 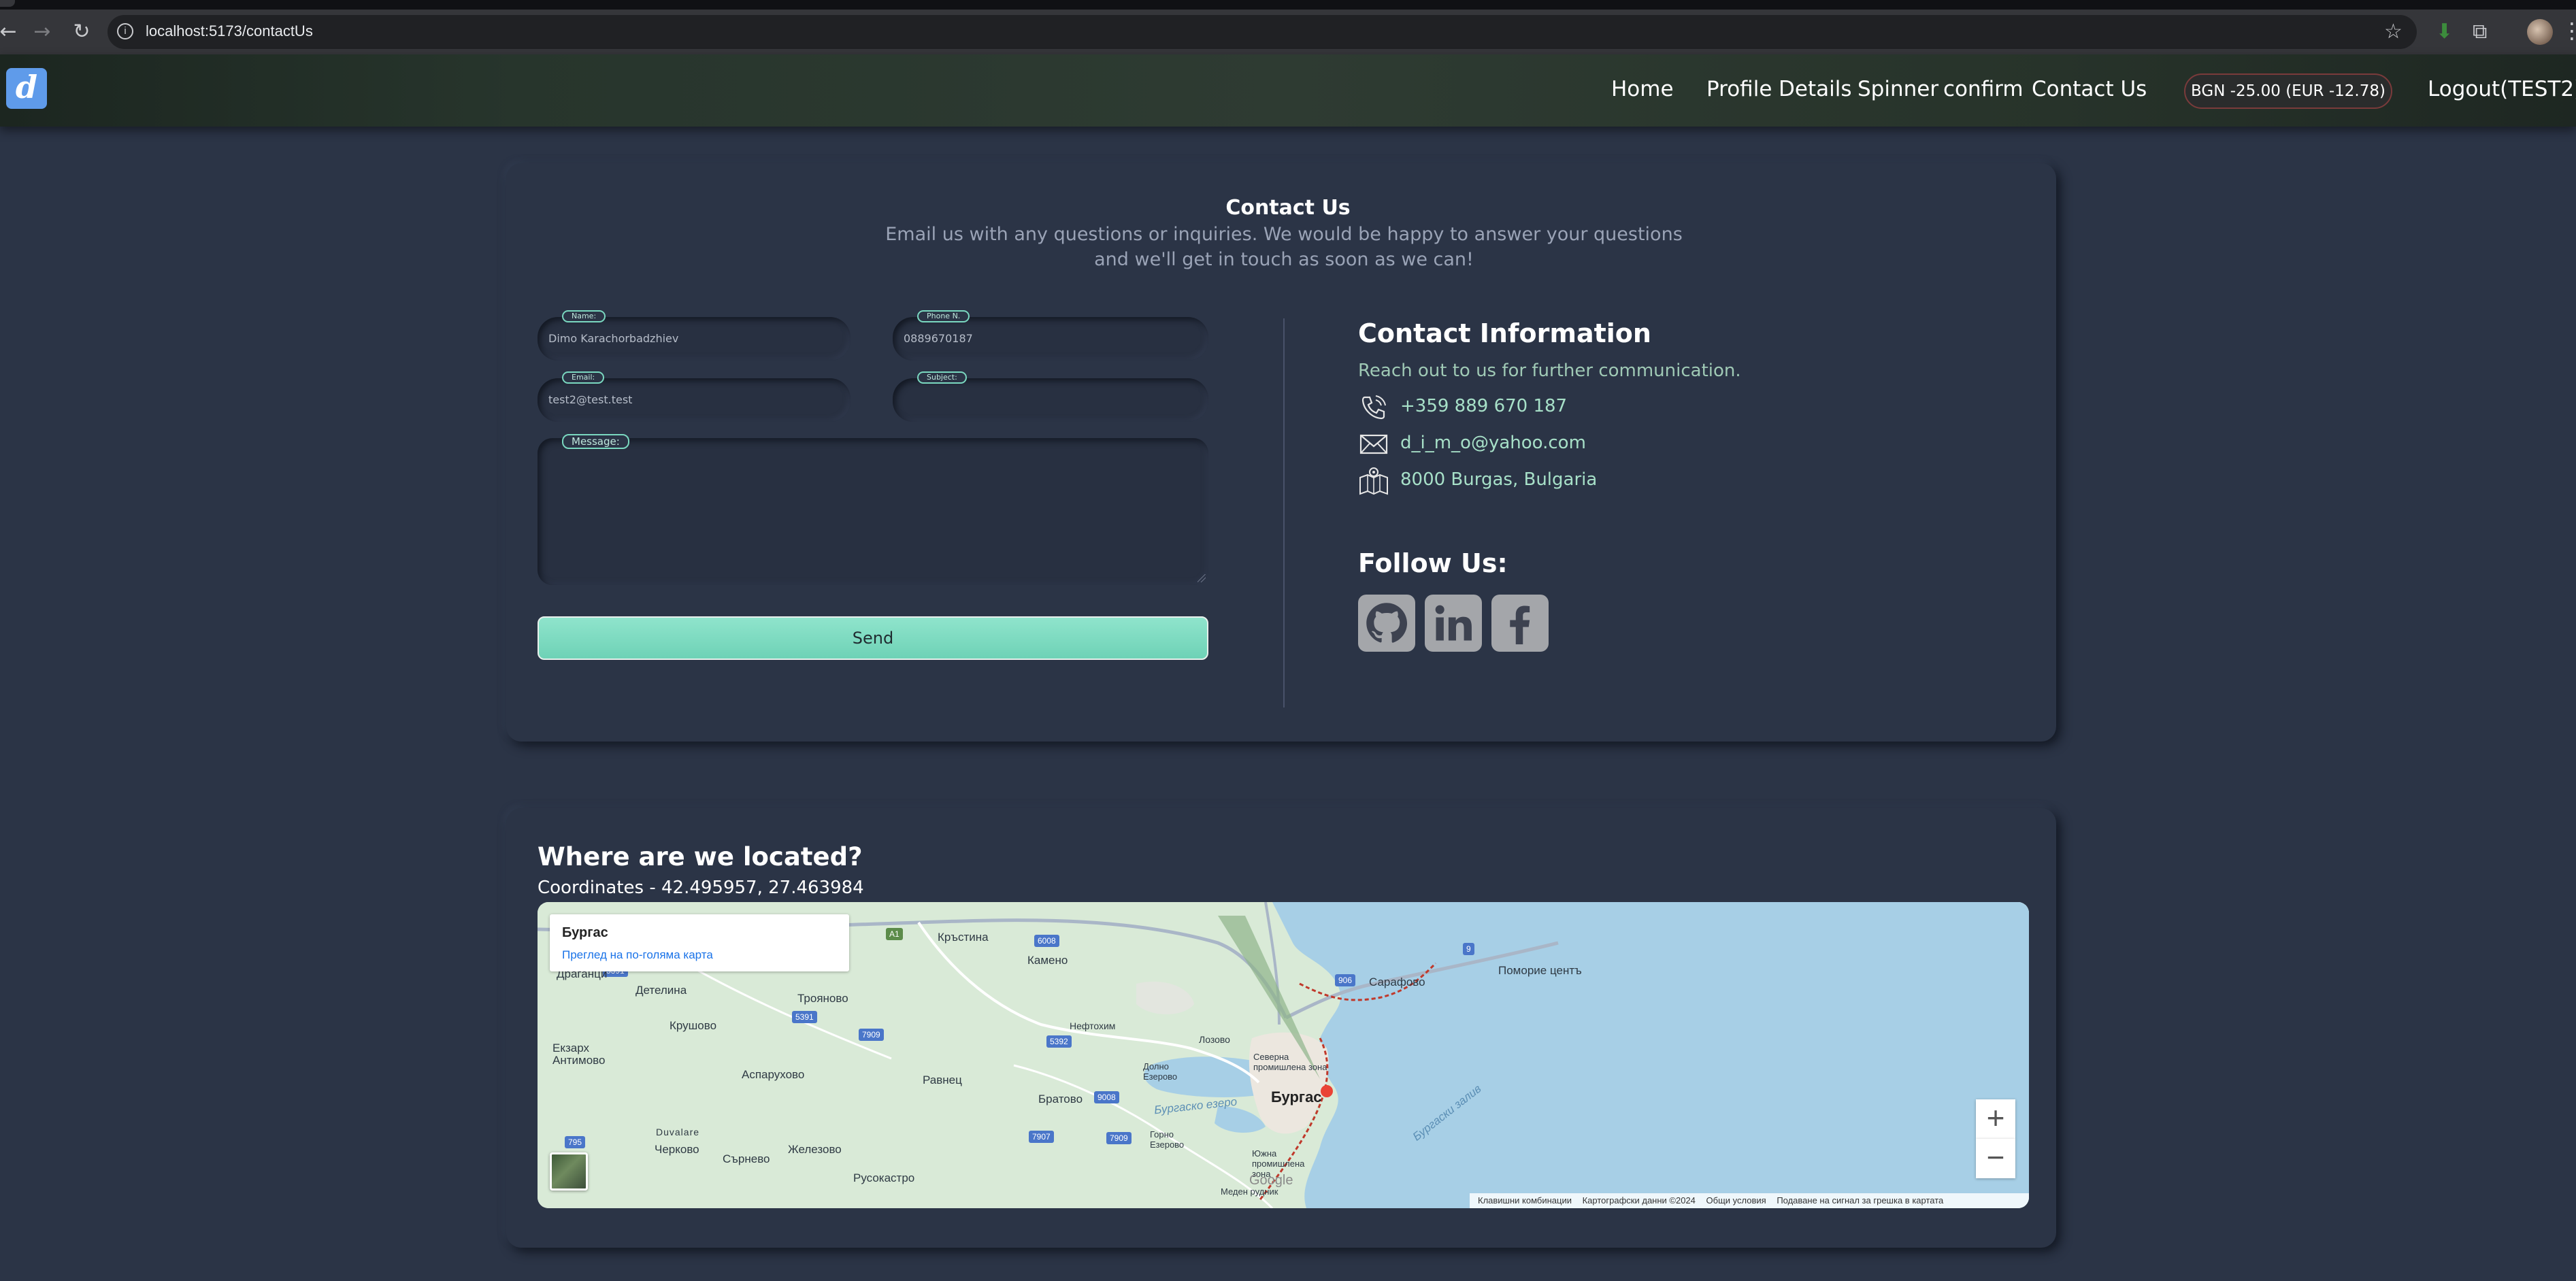 I want to click on map-label: Долно Езерово, so click(x=1161, y=1071).